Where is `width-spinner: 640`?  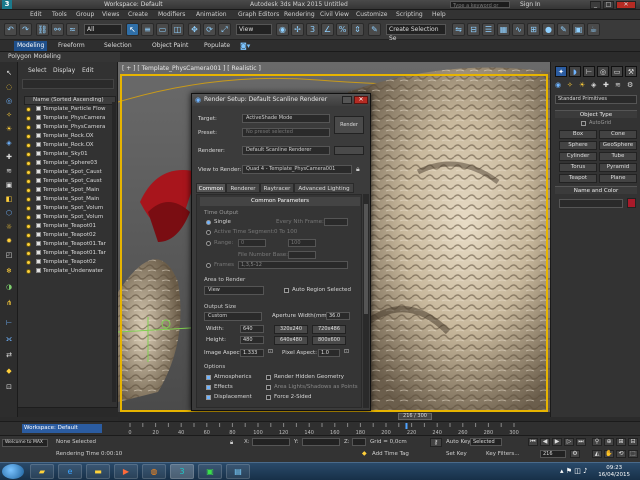
width-spinner: 640 is located at coordinates (252, 329).